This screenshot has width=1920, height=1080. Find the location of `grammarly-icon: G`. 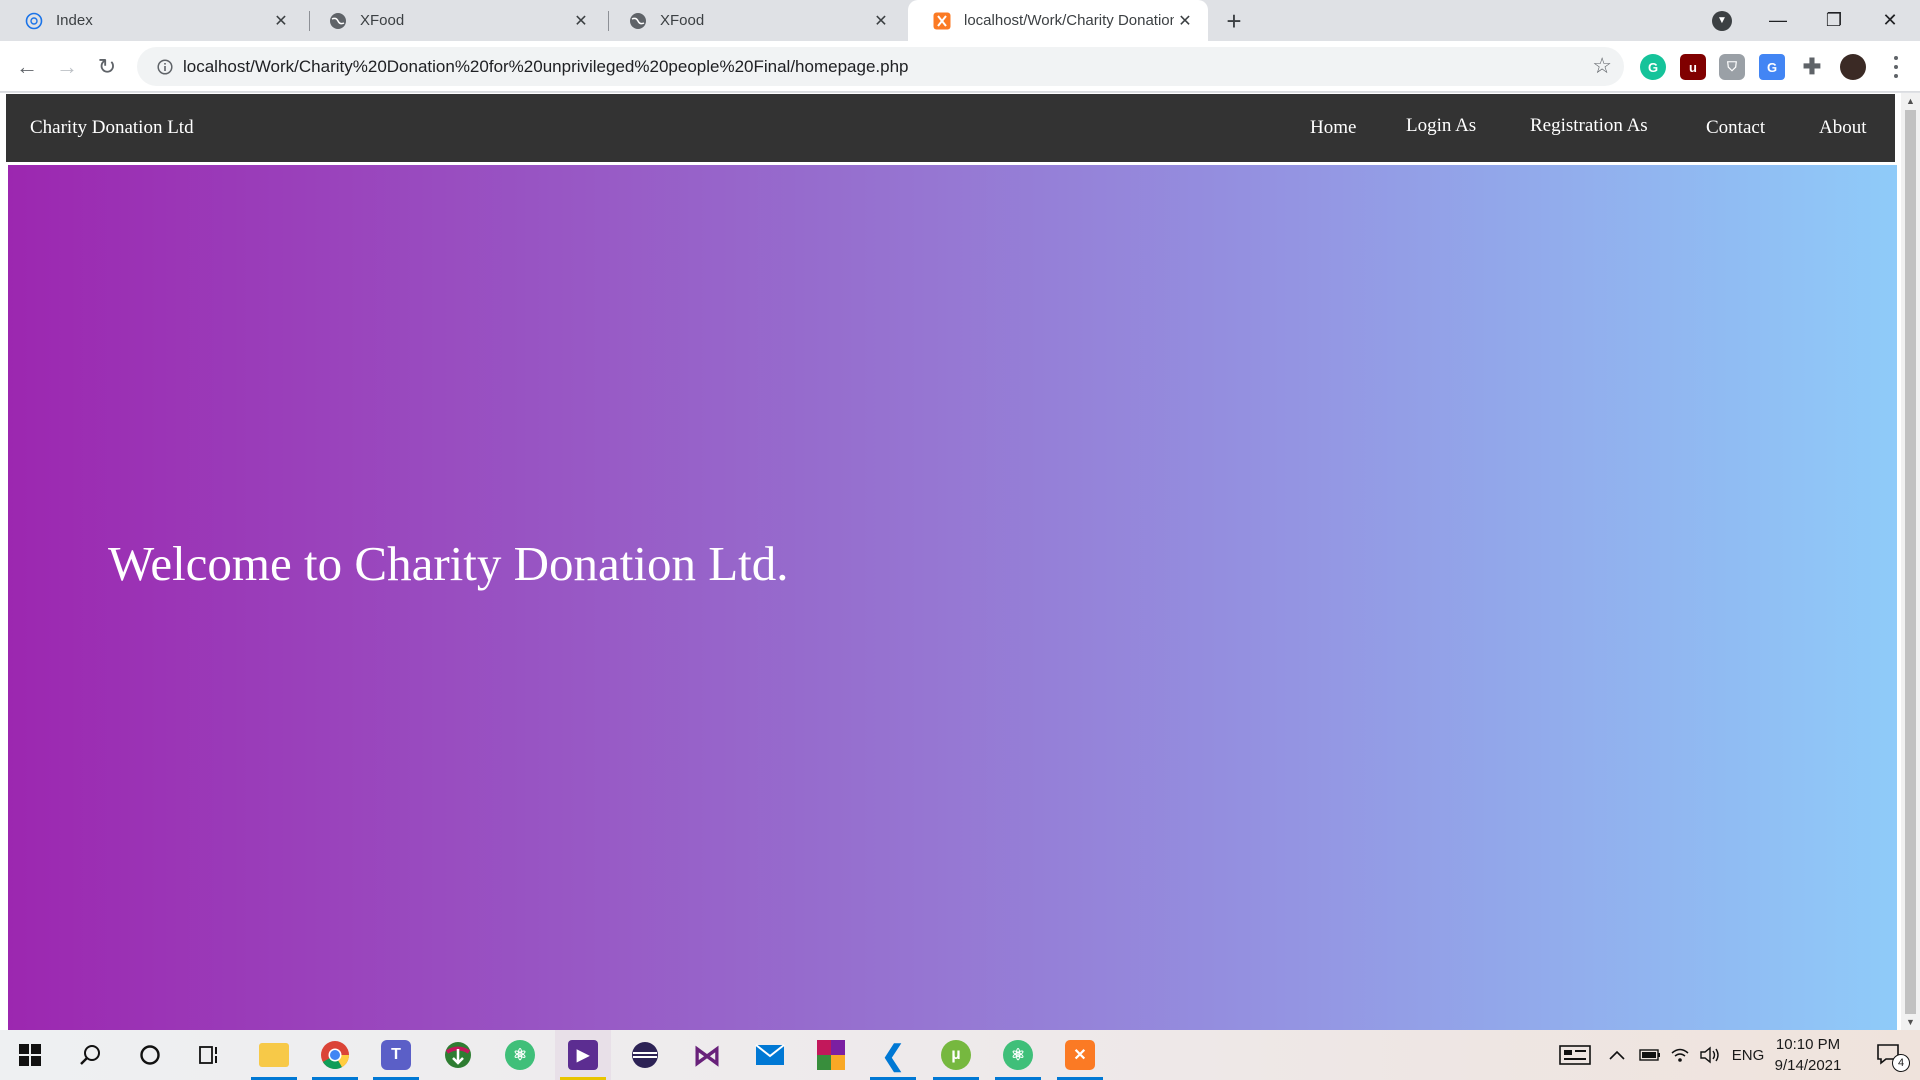

grammarly-icon: G is located at coordinates (1653, 67).